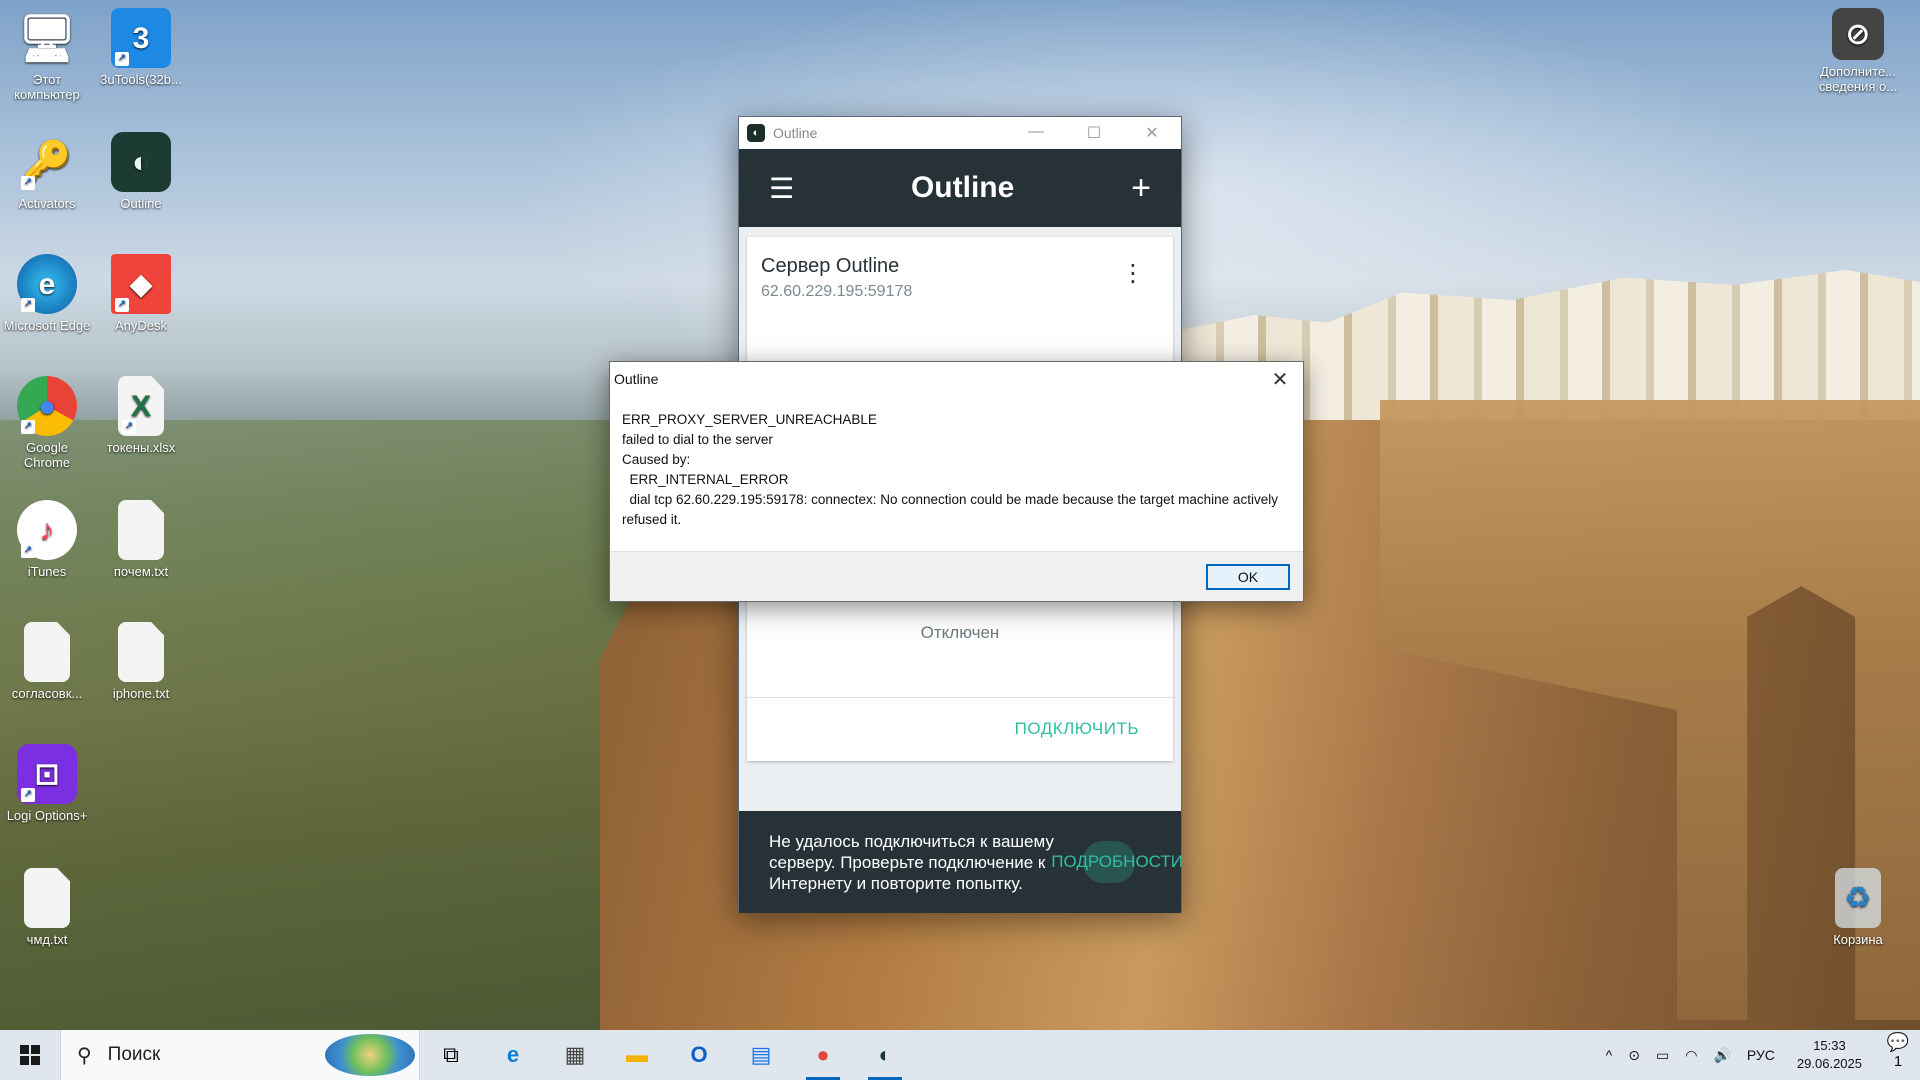 The height and width of the screenshot is (1080, 1920). I want to click on desktop-icon-label: почем.txt, so click(141, 571).